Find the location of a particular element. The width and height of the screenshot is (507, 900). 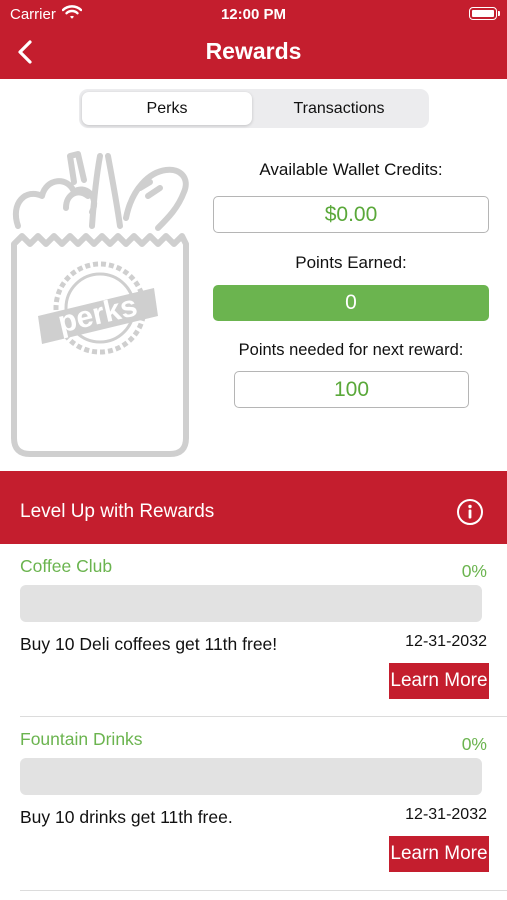

info-icon is located at coordinates (470, 512).